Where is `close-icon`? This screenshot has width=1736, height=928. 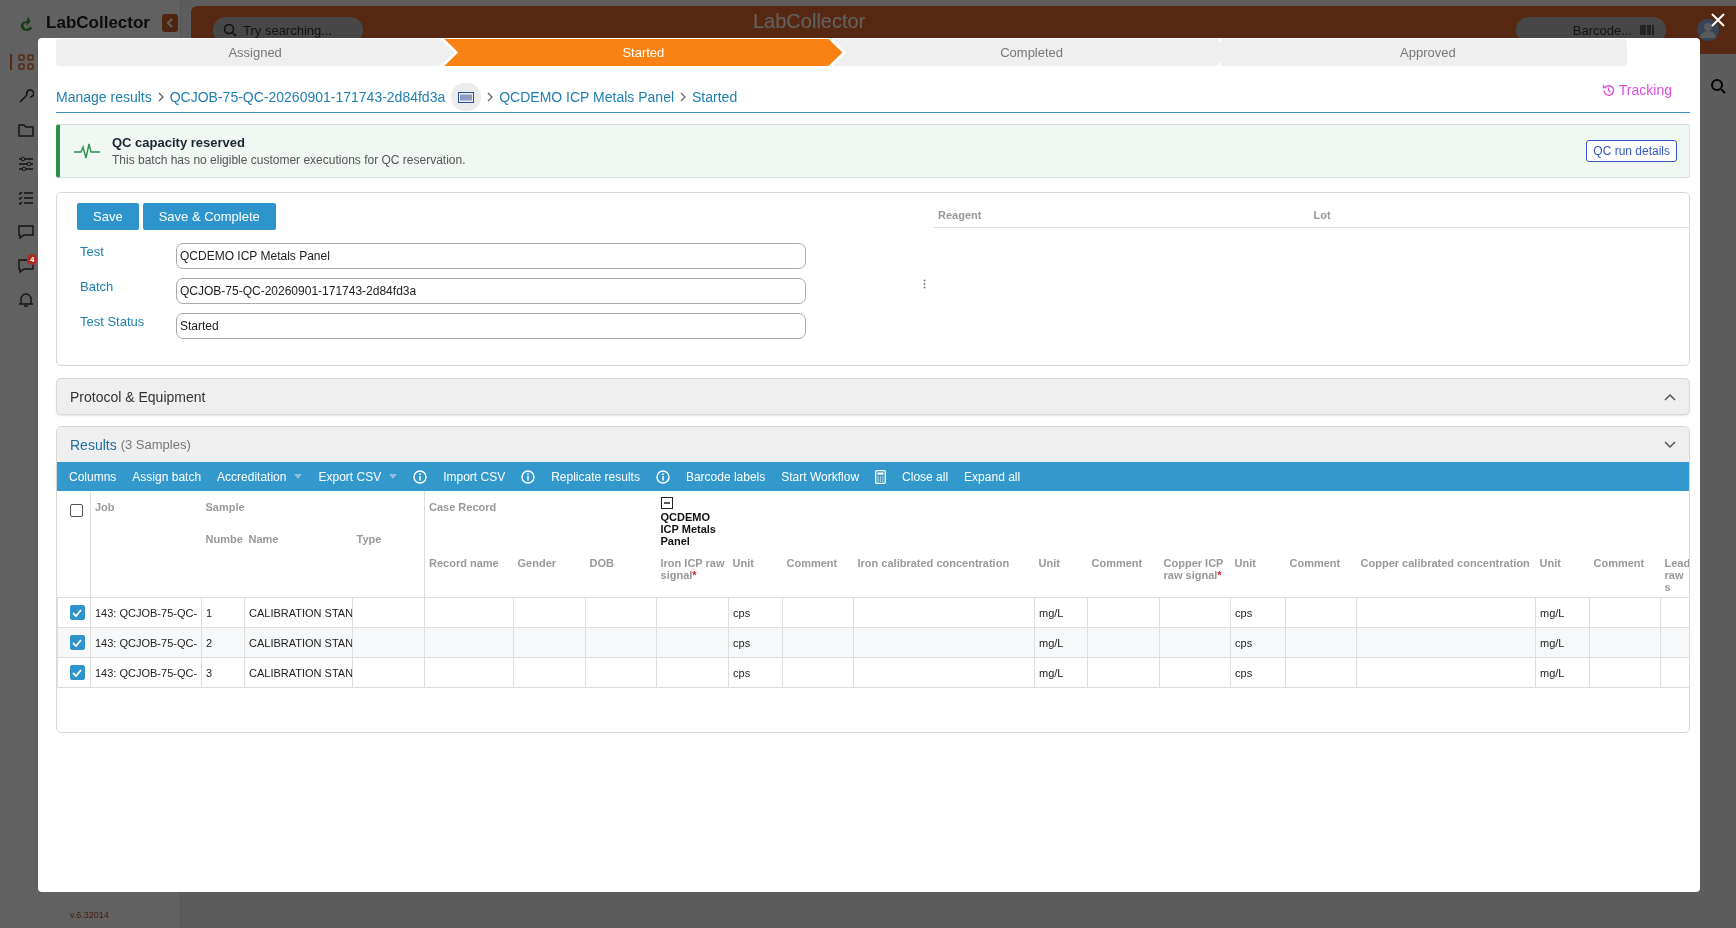 close-icon is located at coordinates (1718, 20).